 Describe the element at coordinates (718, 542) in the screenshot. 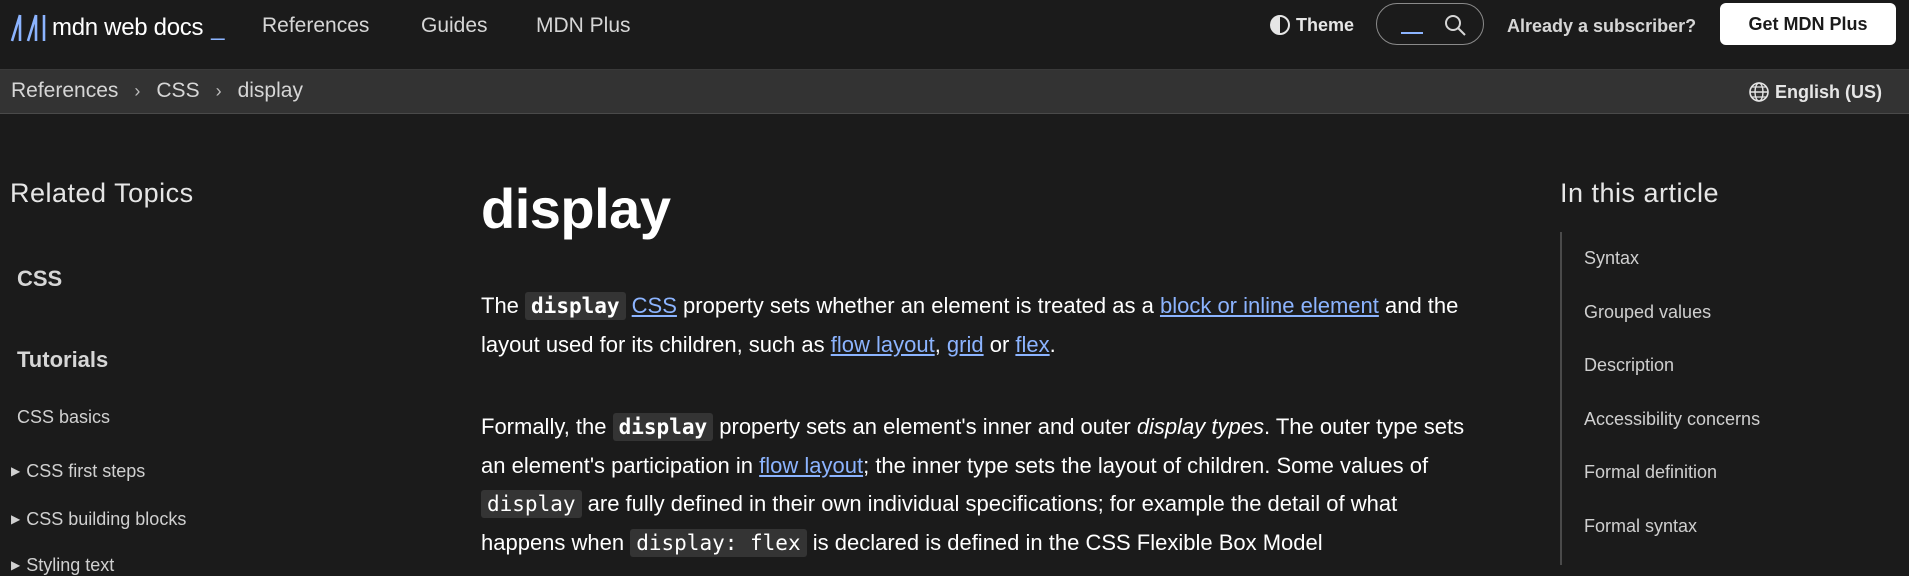

I see `code-display-flex: display: flex` at that location.